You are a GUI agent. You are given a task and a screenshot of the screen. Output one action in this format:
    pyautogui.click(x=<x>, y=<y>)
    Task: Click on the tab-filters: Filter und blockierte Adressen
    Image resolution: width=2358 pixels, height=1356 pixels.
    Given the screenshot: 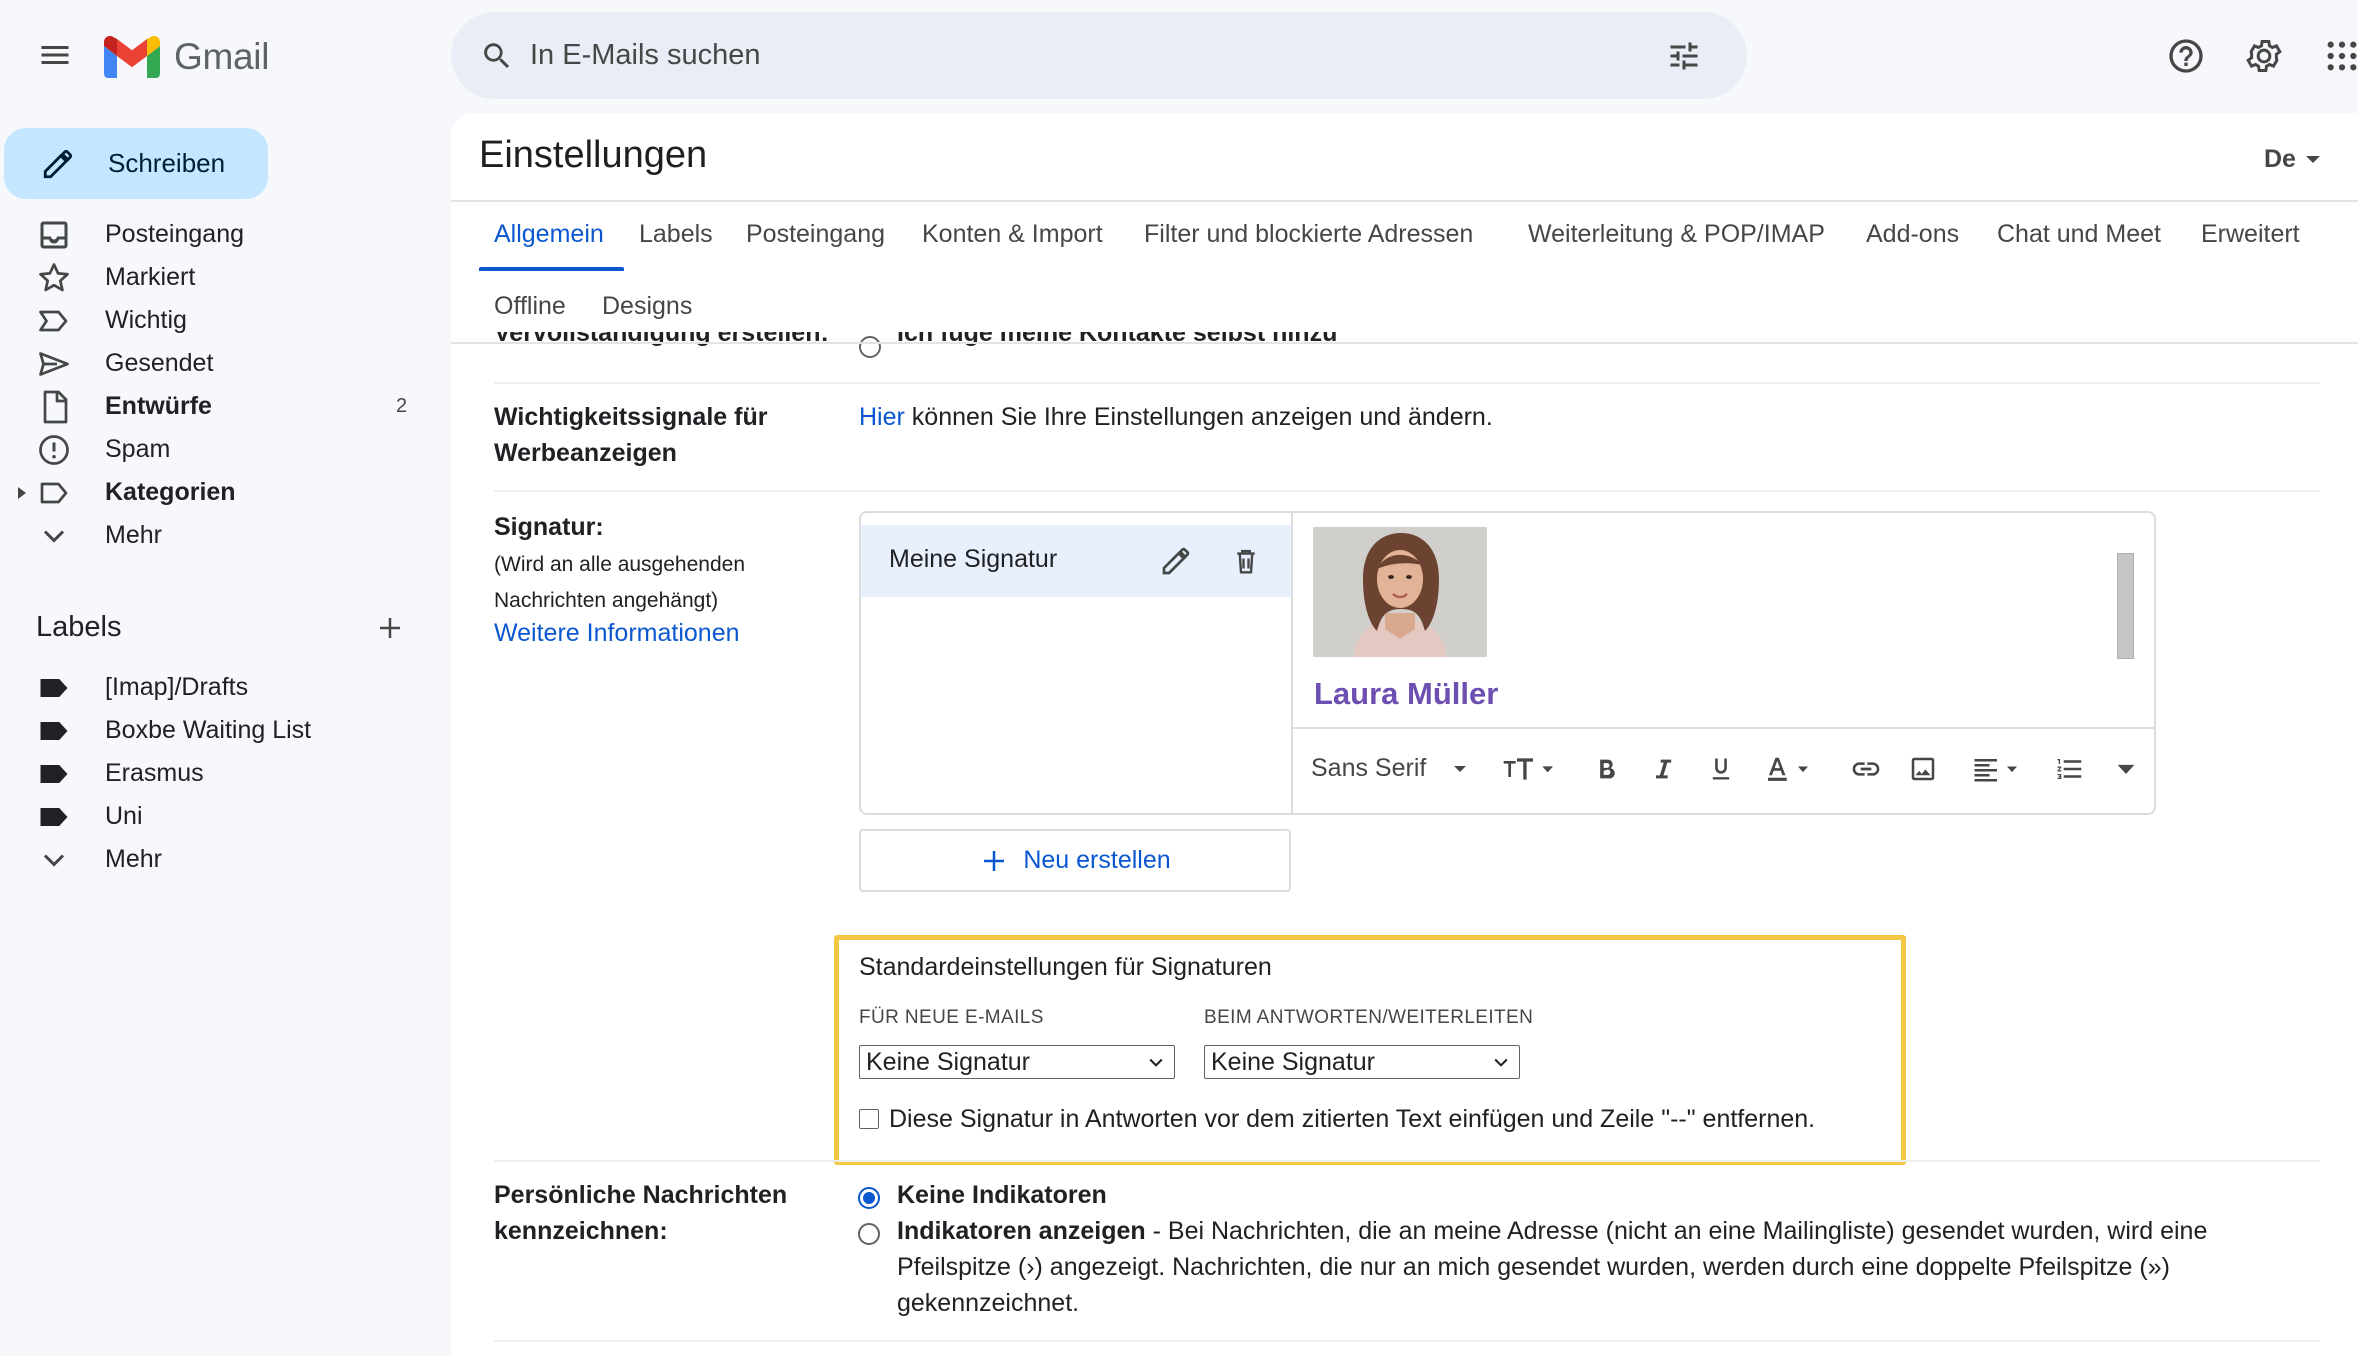 What is the action you would take?
    pyautogui.click(x=1308, y=234)
    